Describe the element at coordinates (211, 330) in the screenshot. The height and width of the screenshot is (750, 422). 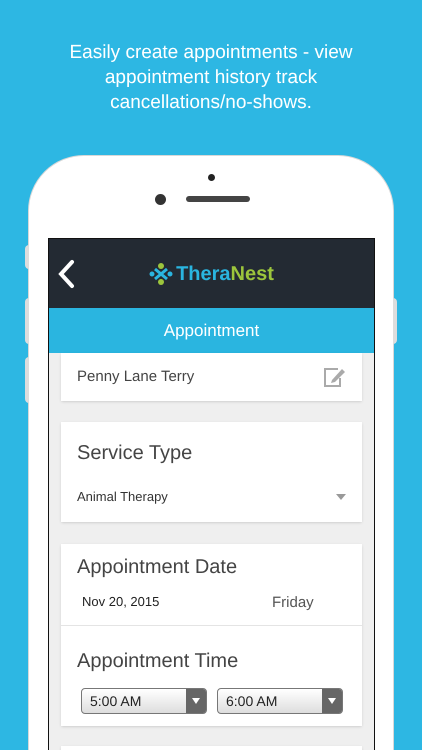
I see `screen-title: Appointment` at that location.